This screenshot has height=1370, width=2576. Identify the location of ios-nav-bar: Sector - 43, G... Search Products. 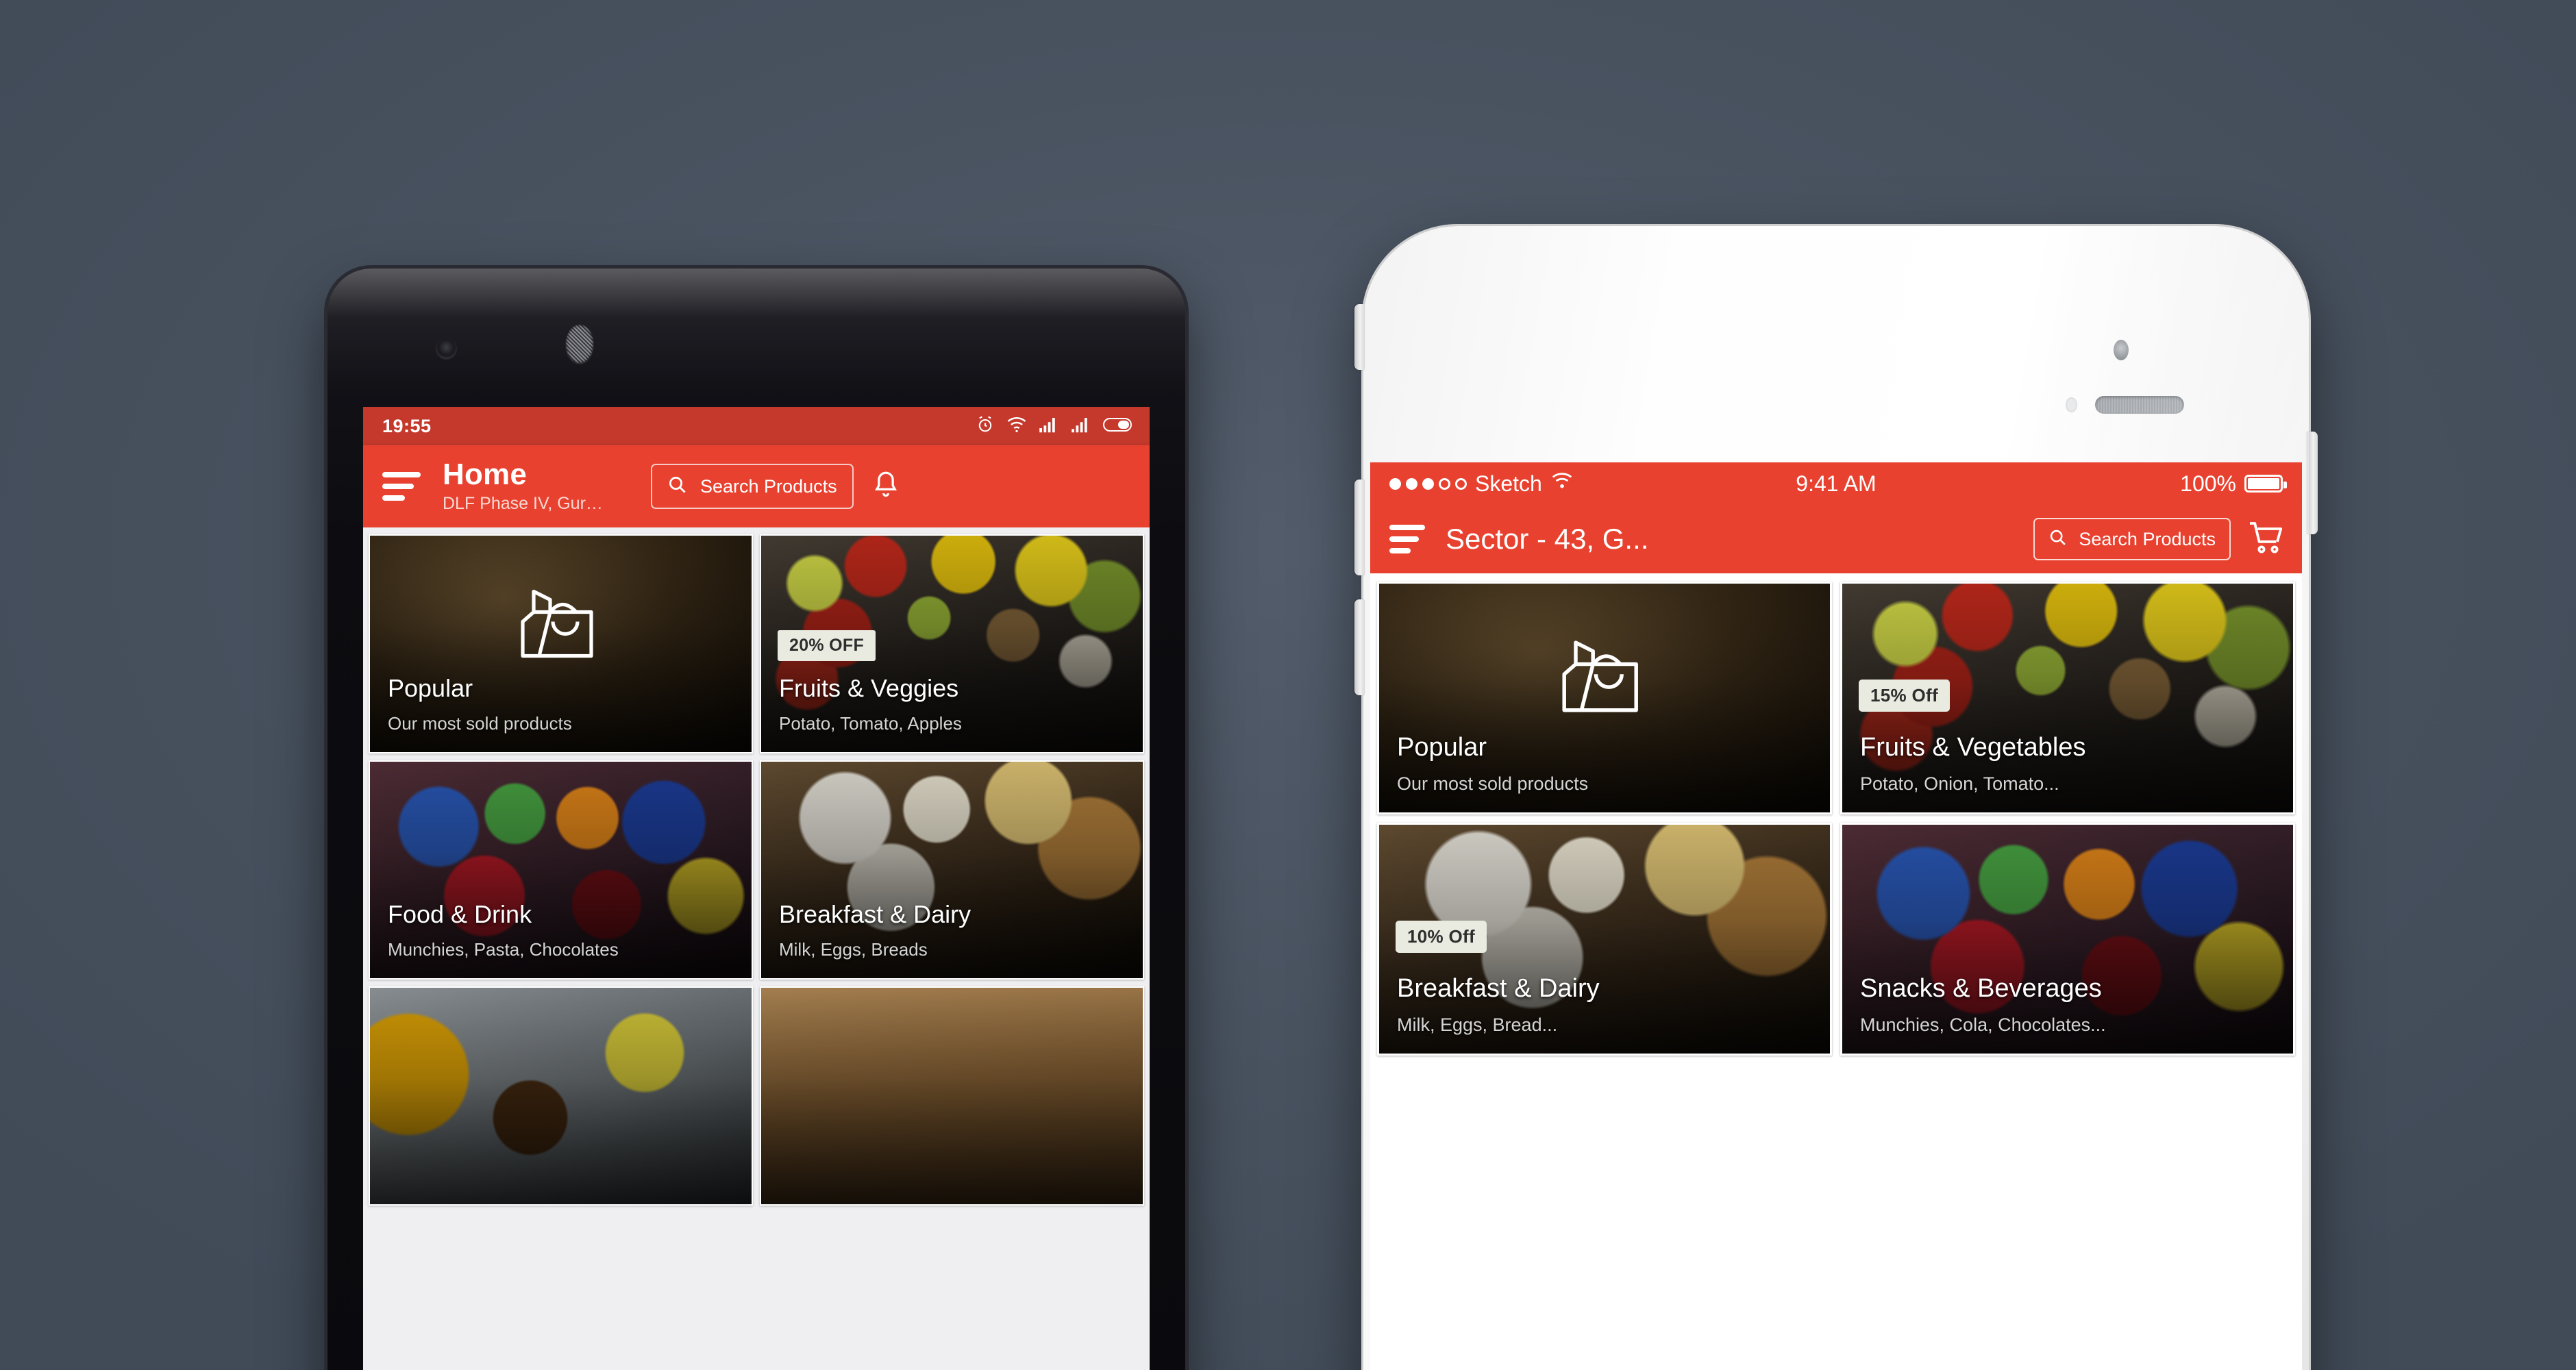
(1836, 539).